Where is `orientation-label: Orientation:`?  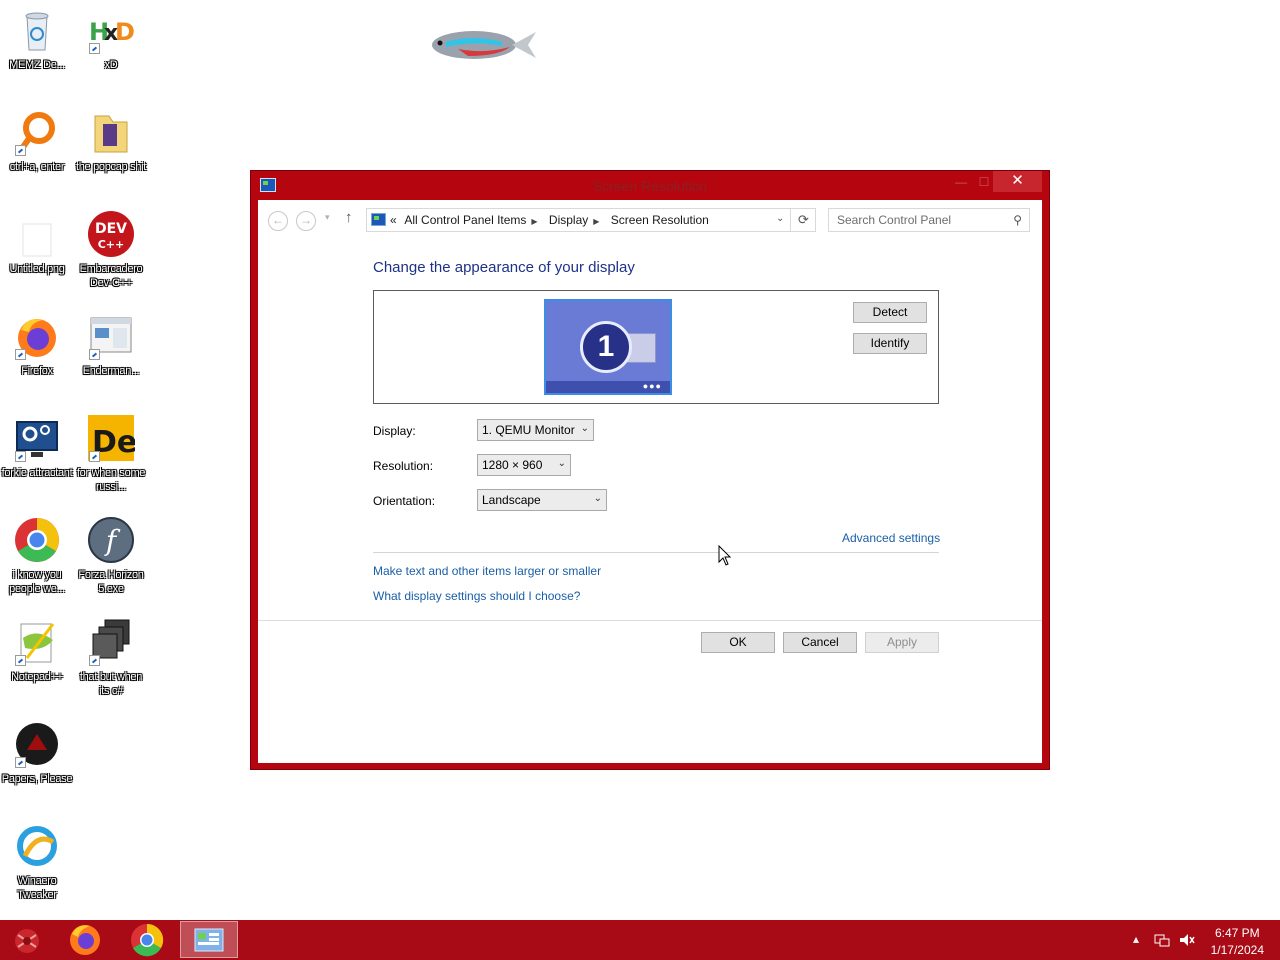 orientation-label: Orientation: is located at coordinates (404, 501).